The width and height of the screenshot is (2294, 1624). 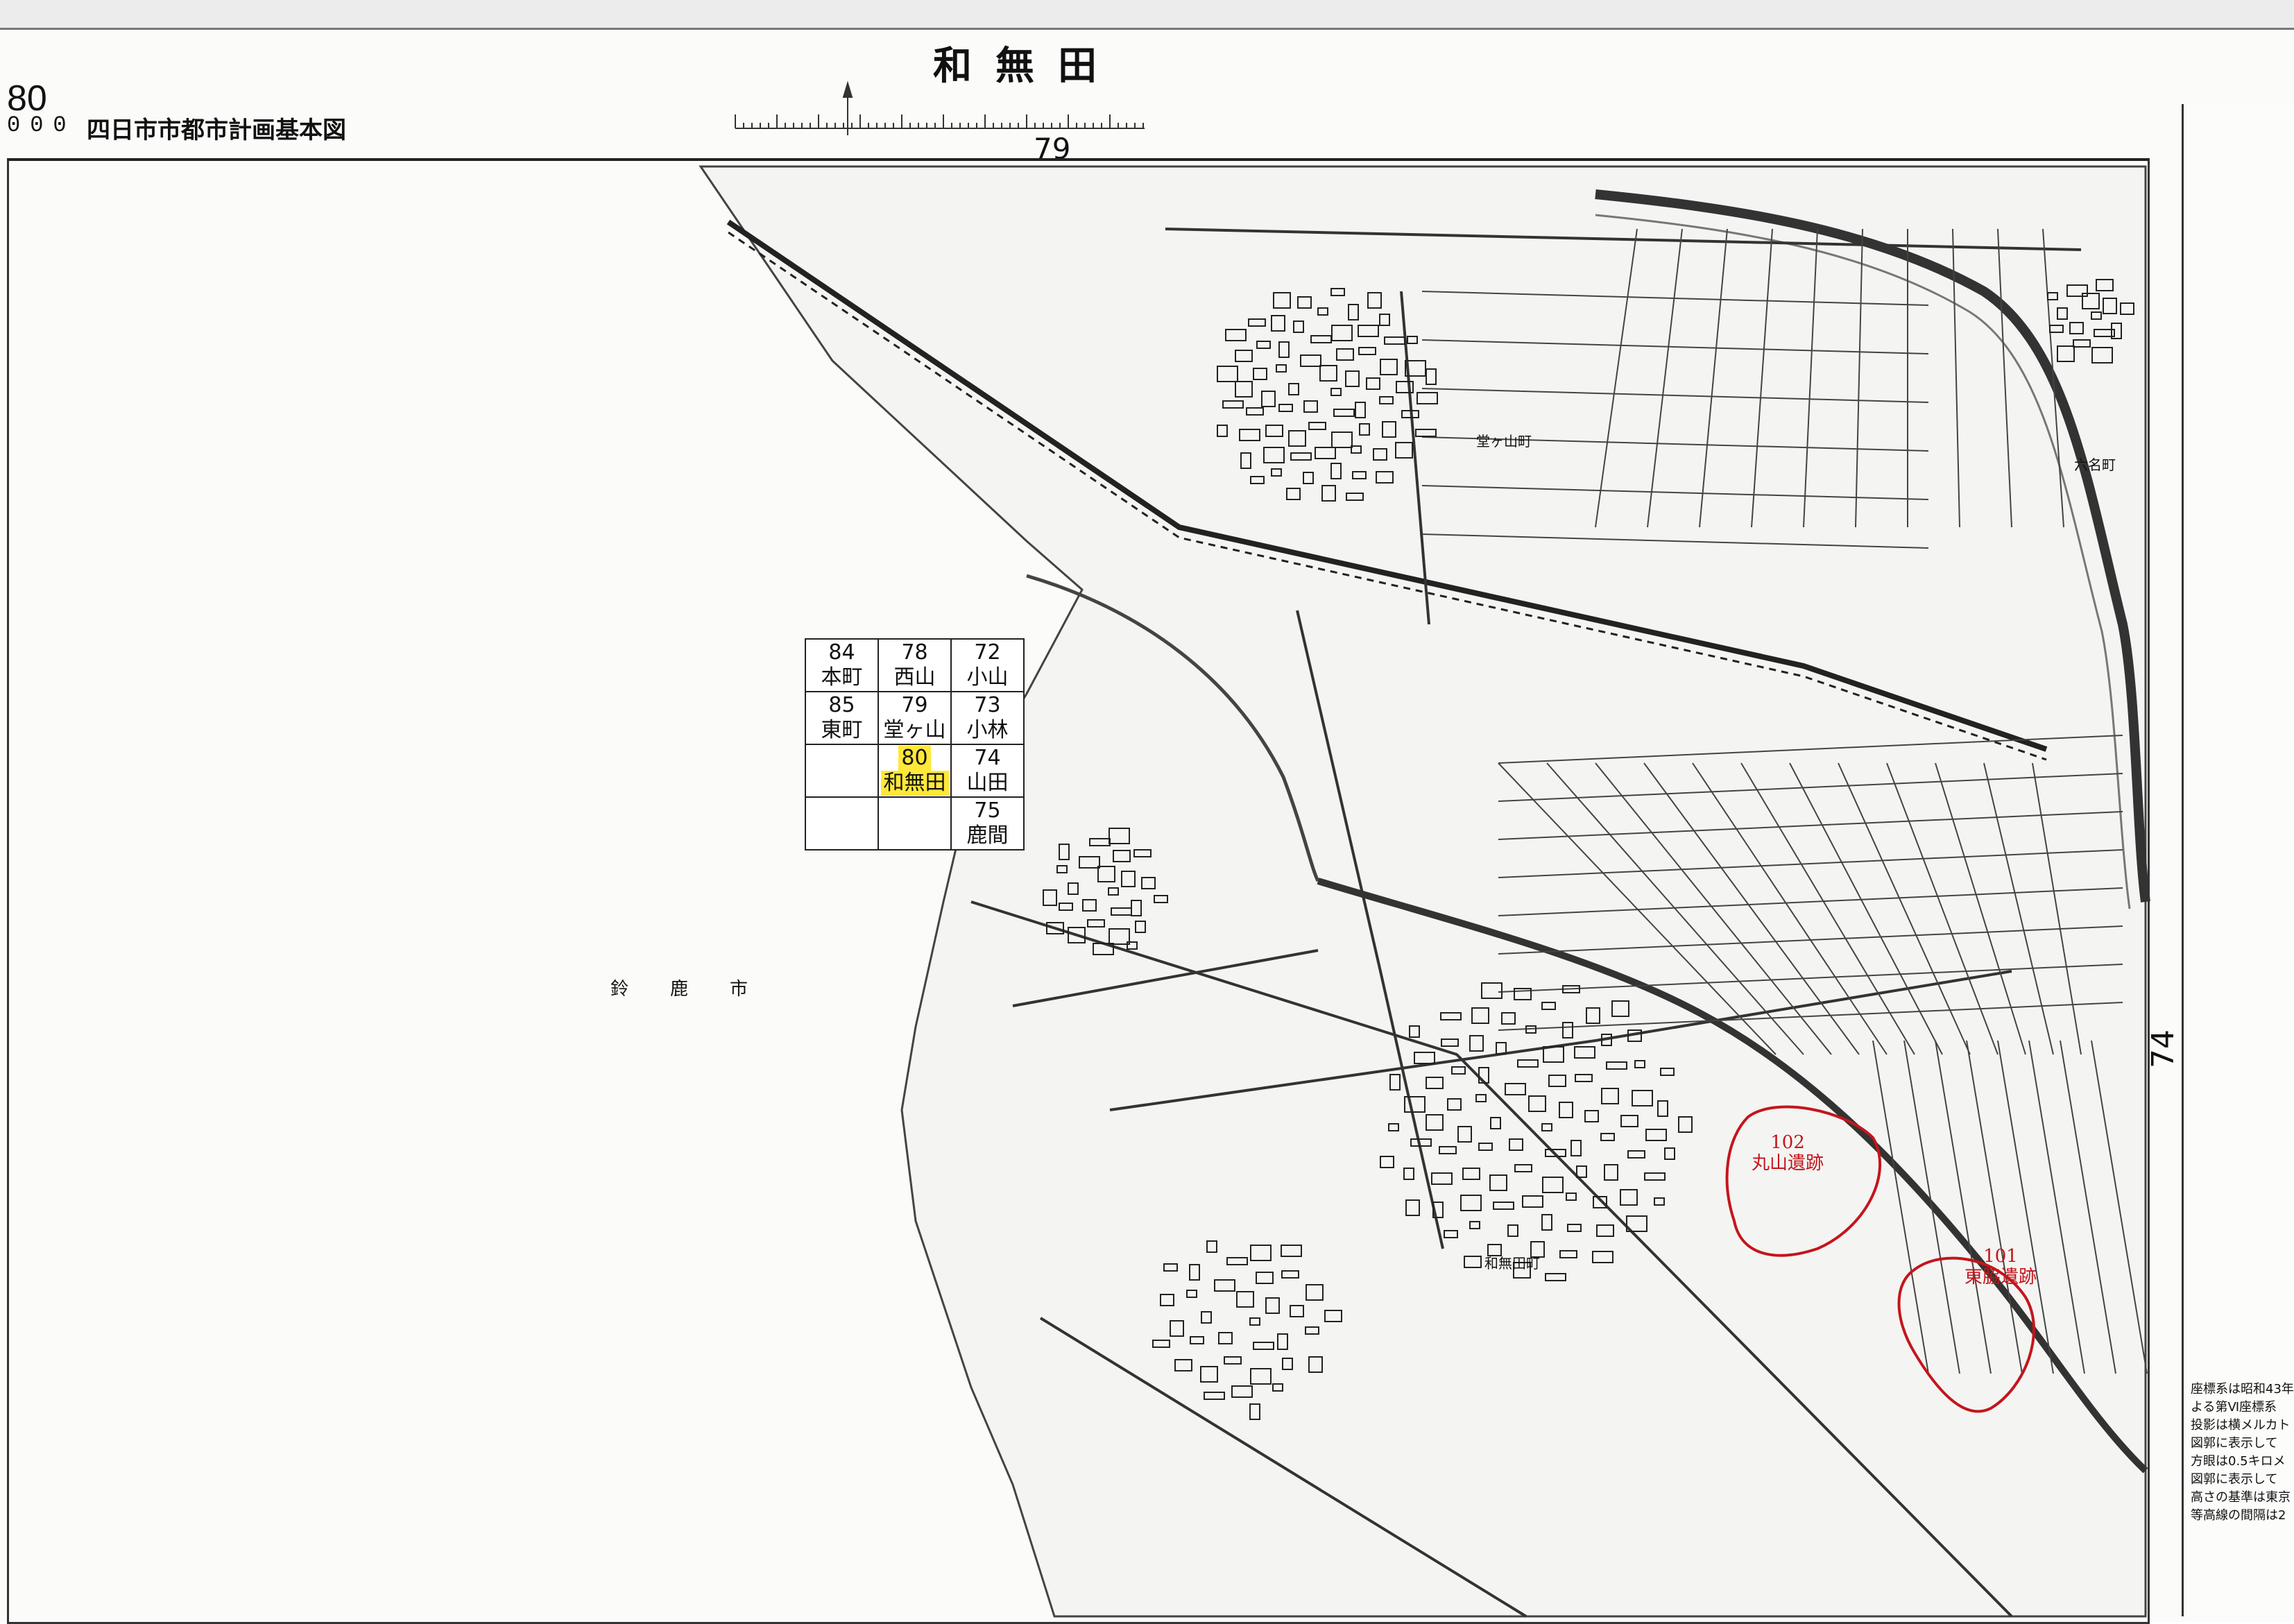 What do you see at coordinates (940, 107) in the screenshot?
I see `coordinate-ruler` at bounding box center [940, 107].